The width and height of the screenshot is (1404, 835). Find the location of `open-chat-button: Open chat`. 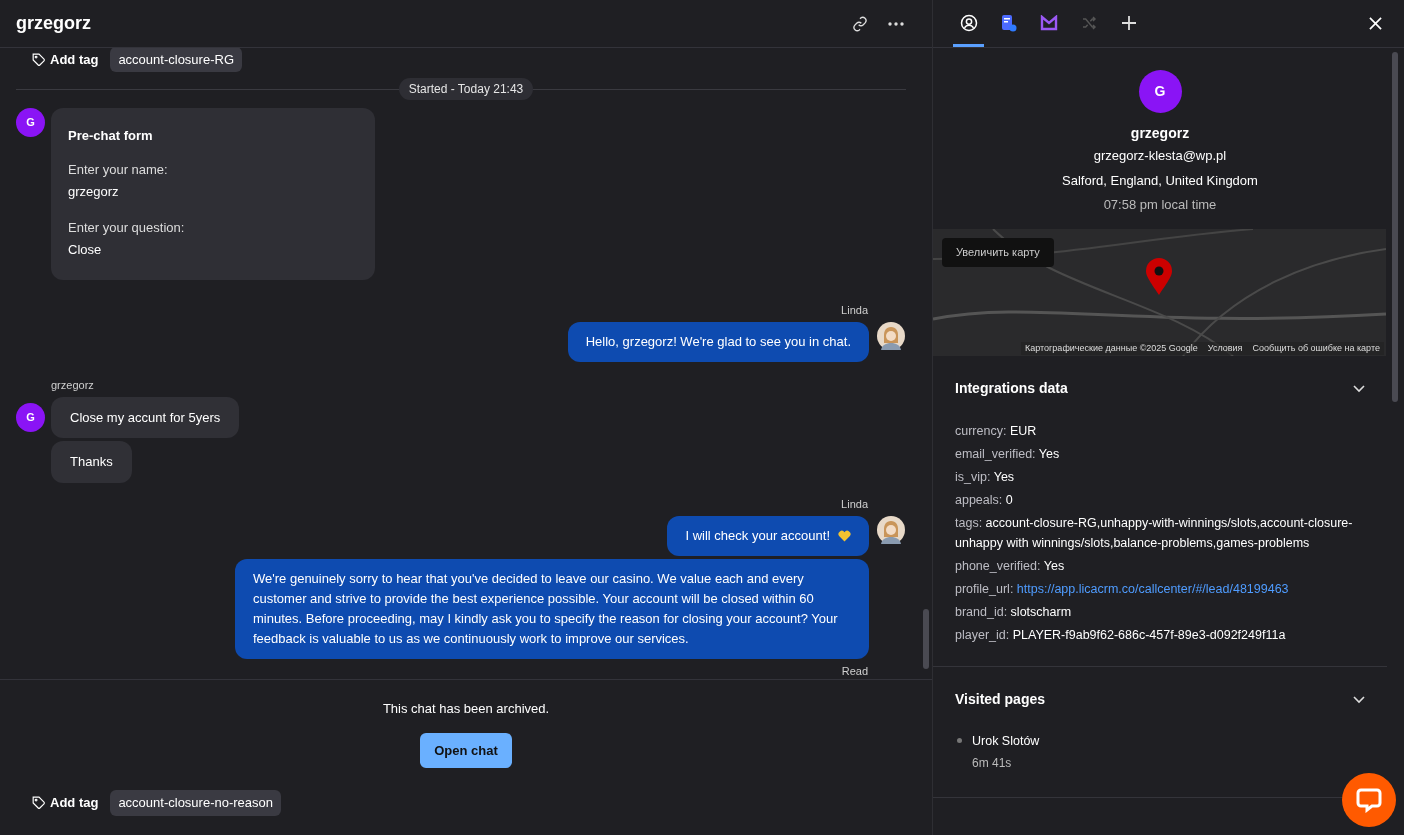

open-chat-button: Open chat is located at coordinates (466, 750).